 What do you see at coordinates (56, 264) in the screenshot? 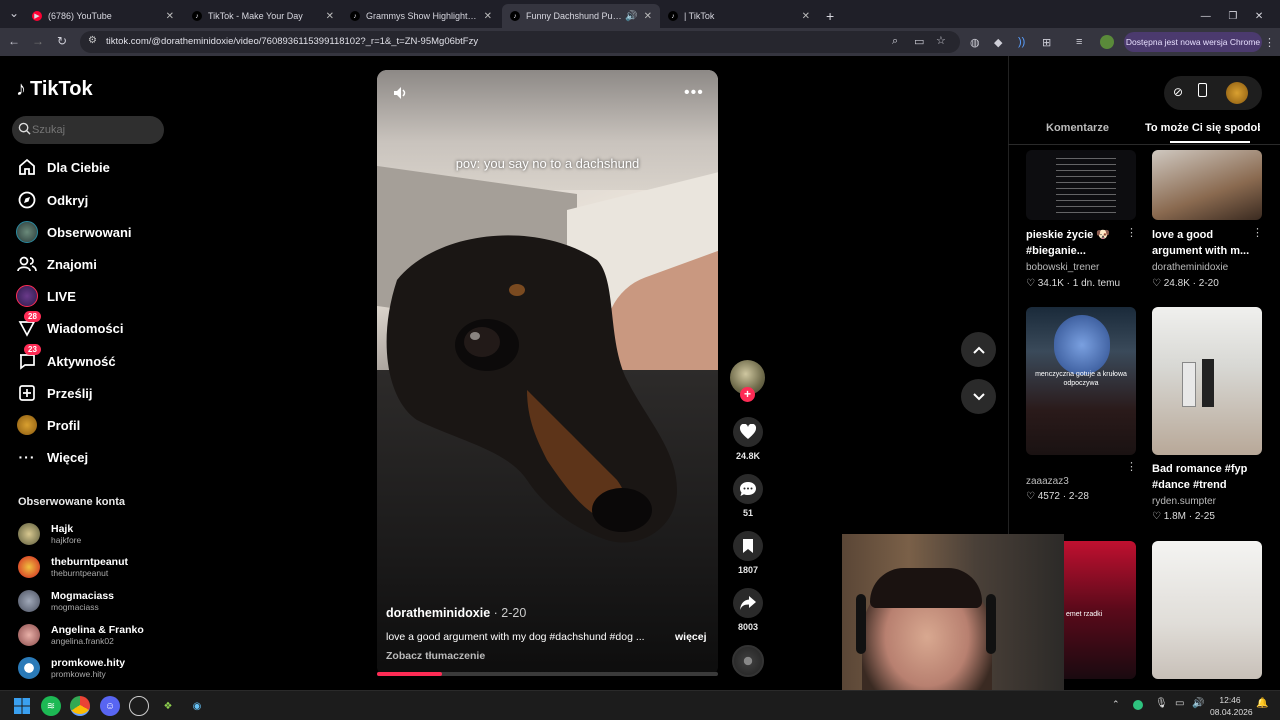
I see `sidebar-item-friends: Znajomi` at bounding box center [56, 264].